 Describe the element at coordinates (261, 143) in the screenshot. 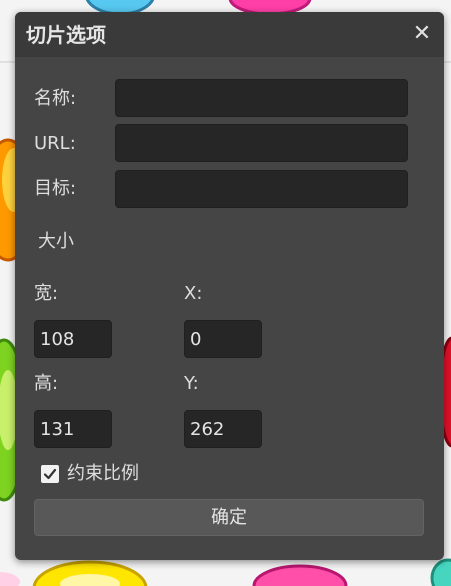

I see `url-input` at that location.